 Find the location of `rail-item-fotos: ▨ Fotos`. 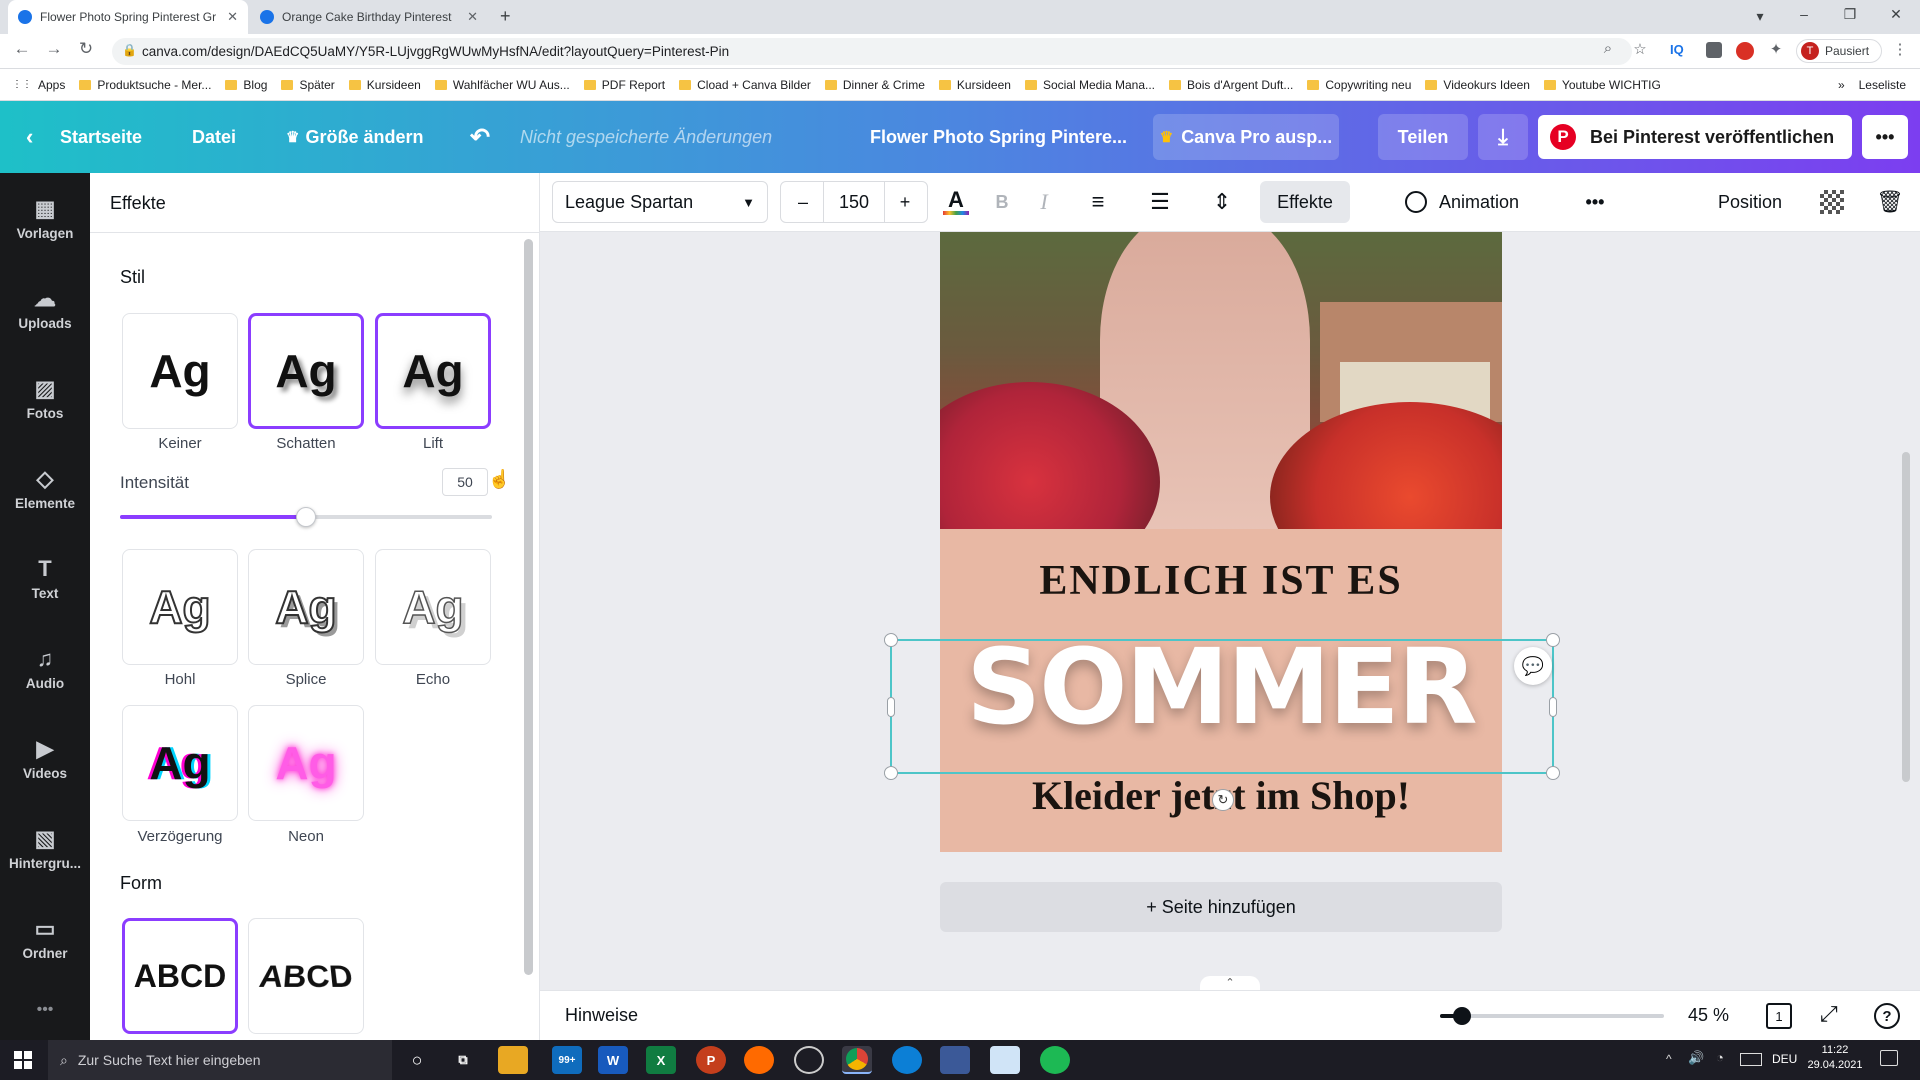

rail-item-fotos: ▨ Fotos is located at coordinates (45, 398).